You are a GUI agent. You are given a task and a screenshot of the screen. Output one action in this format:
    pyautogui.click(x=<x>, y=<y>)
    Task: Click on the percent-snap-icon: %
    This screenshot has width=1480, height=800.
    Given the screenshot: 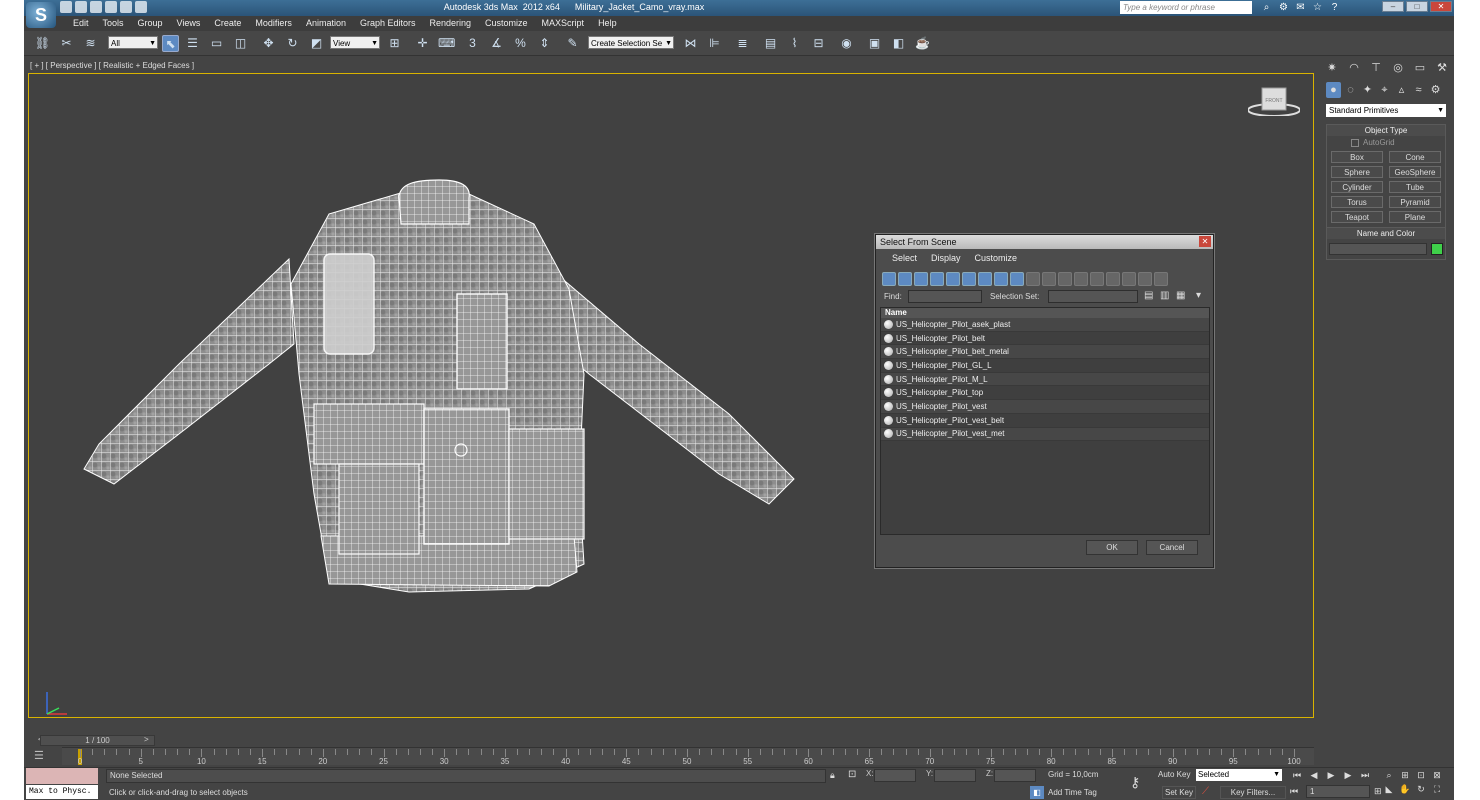 What is the action you would take?
    pyautogui.click(x=520, y=43)
    